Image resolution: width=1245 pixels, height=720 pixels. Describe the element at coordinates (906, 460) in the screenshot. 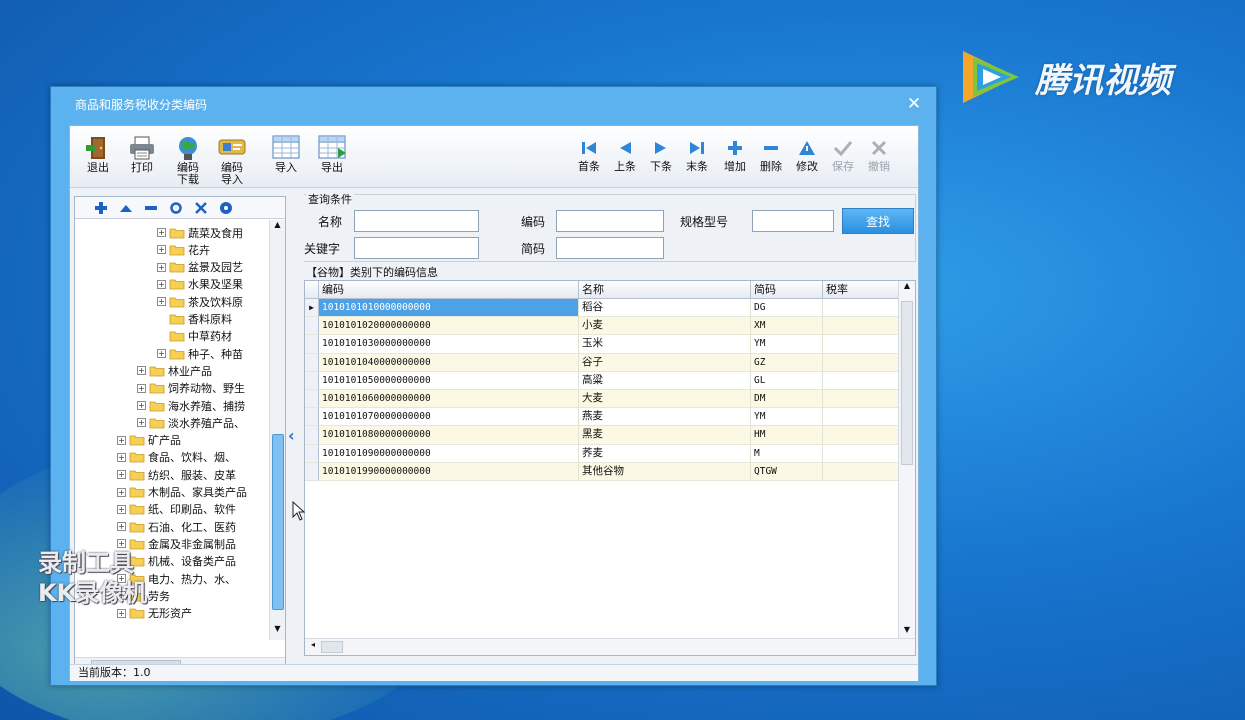

I see `grid-vertical-scrollbar: ▲ ▼` at that location.